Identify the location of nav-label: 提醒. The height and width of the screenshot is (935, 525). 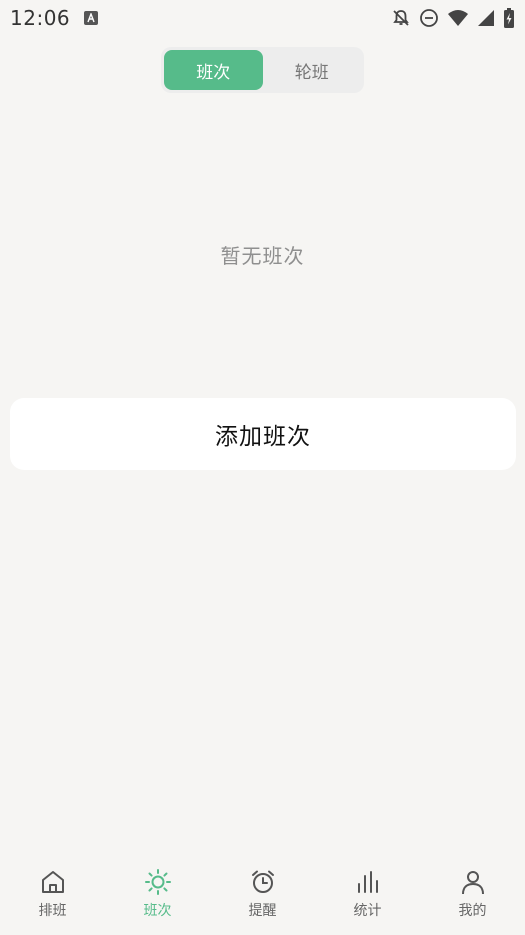
(262, 911).